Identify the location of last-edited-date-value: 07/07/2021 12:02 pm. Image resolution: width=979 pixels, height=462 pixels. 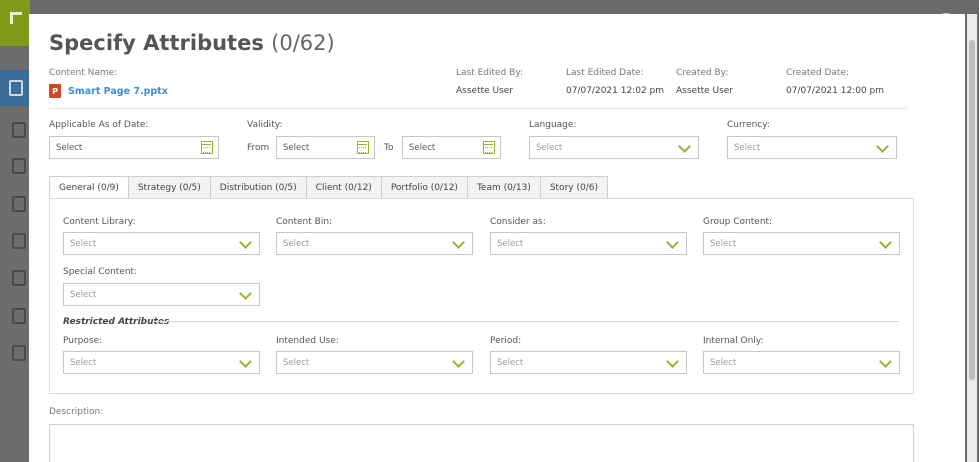
(615, 91).